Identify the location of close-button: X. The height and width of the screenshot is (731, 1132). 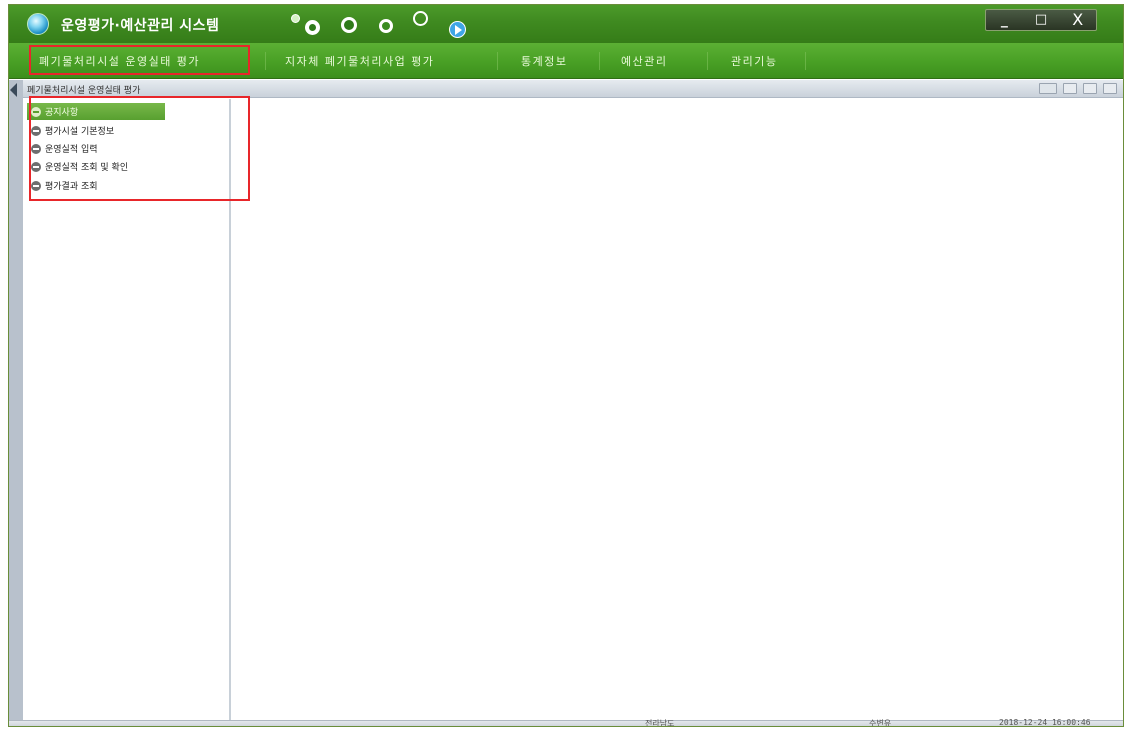
(1077, 20).